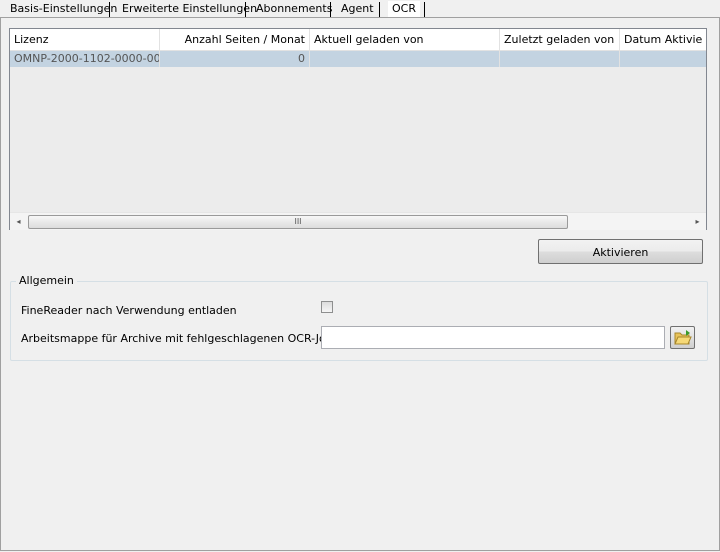 This screenshot has height=552, width=720. I want to click on horizontal-scrollbar: ◂ III ▸, so click(358, 221).